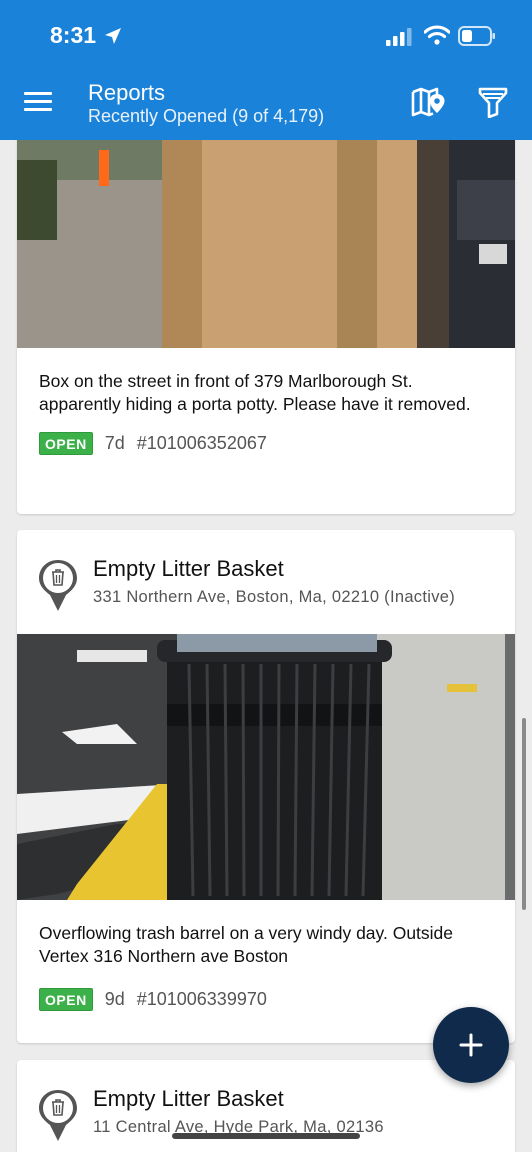  Describe the element at coordinates (266, 1136) in the screenshot. I see `home-indicator` at that location.